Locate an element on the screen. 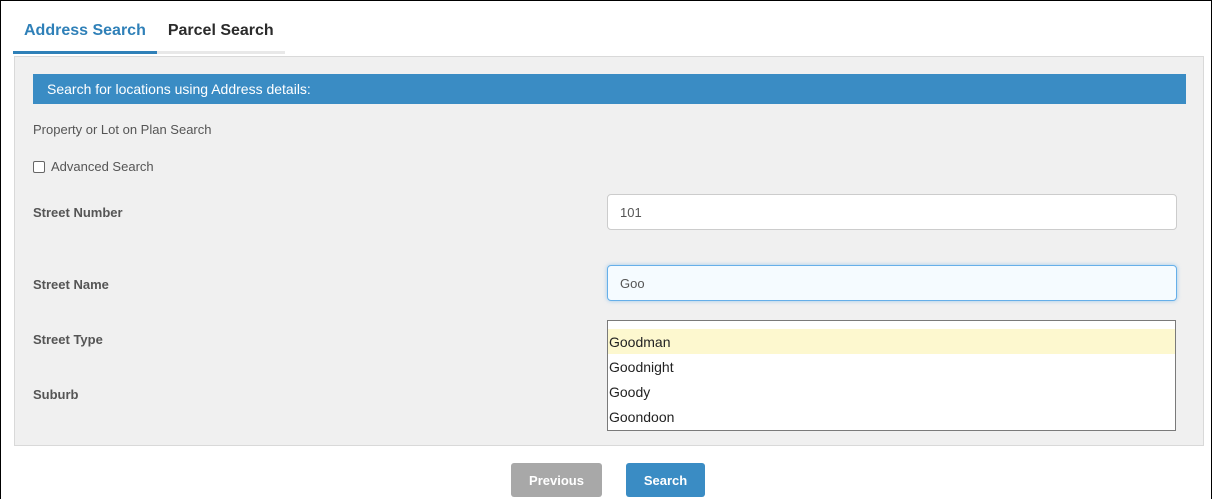 Image resolution: width=1212 pixels, height=499 pixels. search-tabs: Address Search Parcel Search is located at coordinates (155, 31).